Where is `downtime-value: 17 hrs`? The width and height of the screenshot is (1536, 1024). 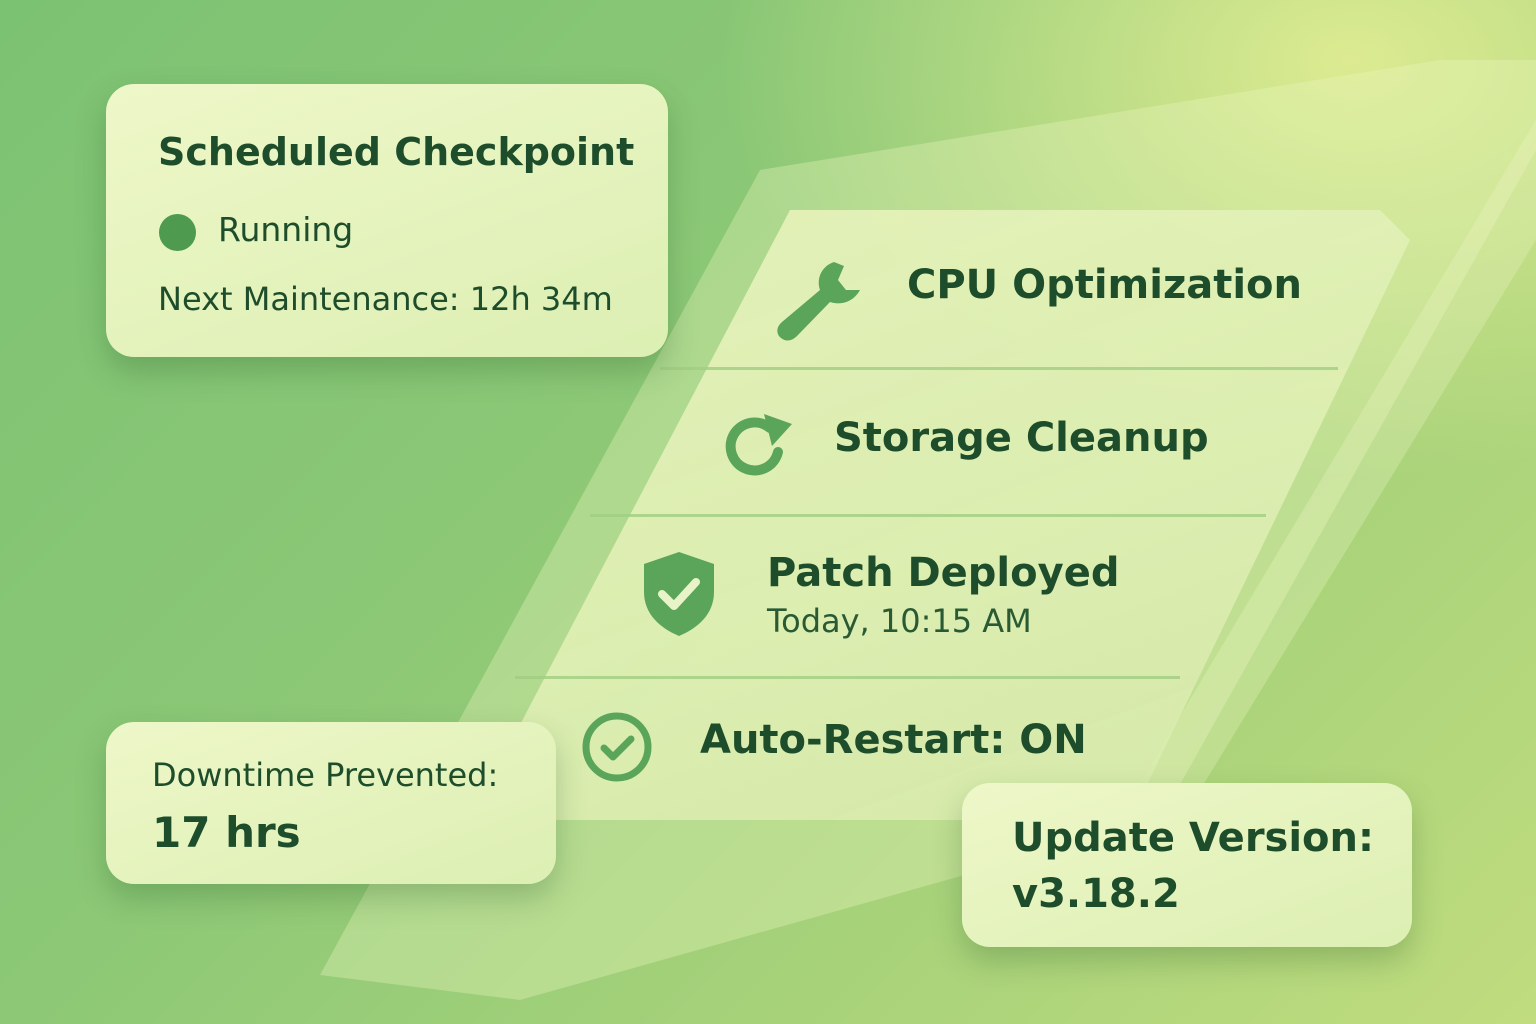 downtime-value: 17 hrs is located at coordinates (226, 832).